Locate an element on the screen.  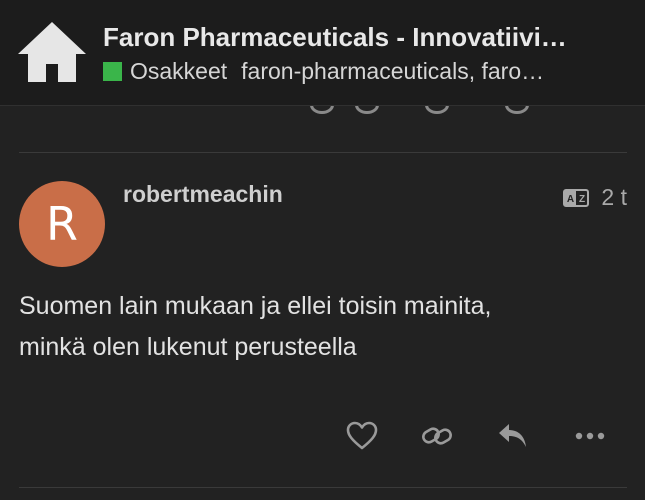
username: robertmeachin is located at coordinates (203, 194).